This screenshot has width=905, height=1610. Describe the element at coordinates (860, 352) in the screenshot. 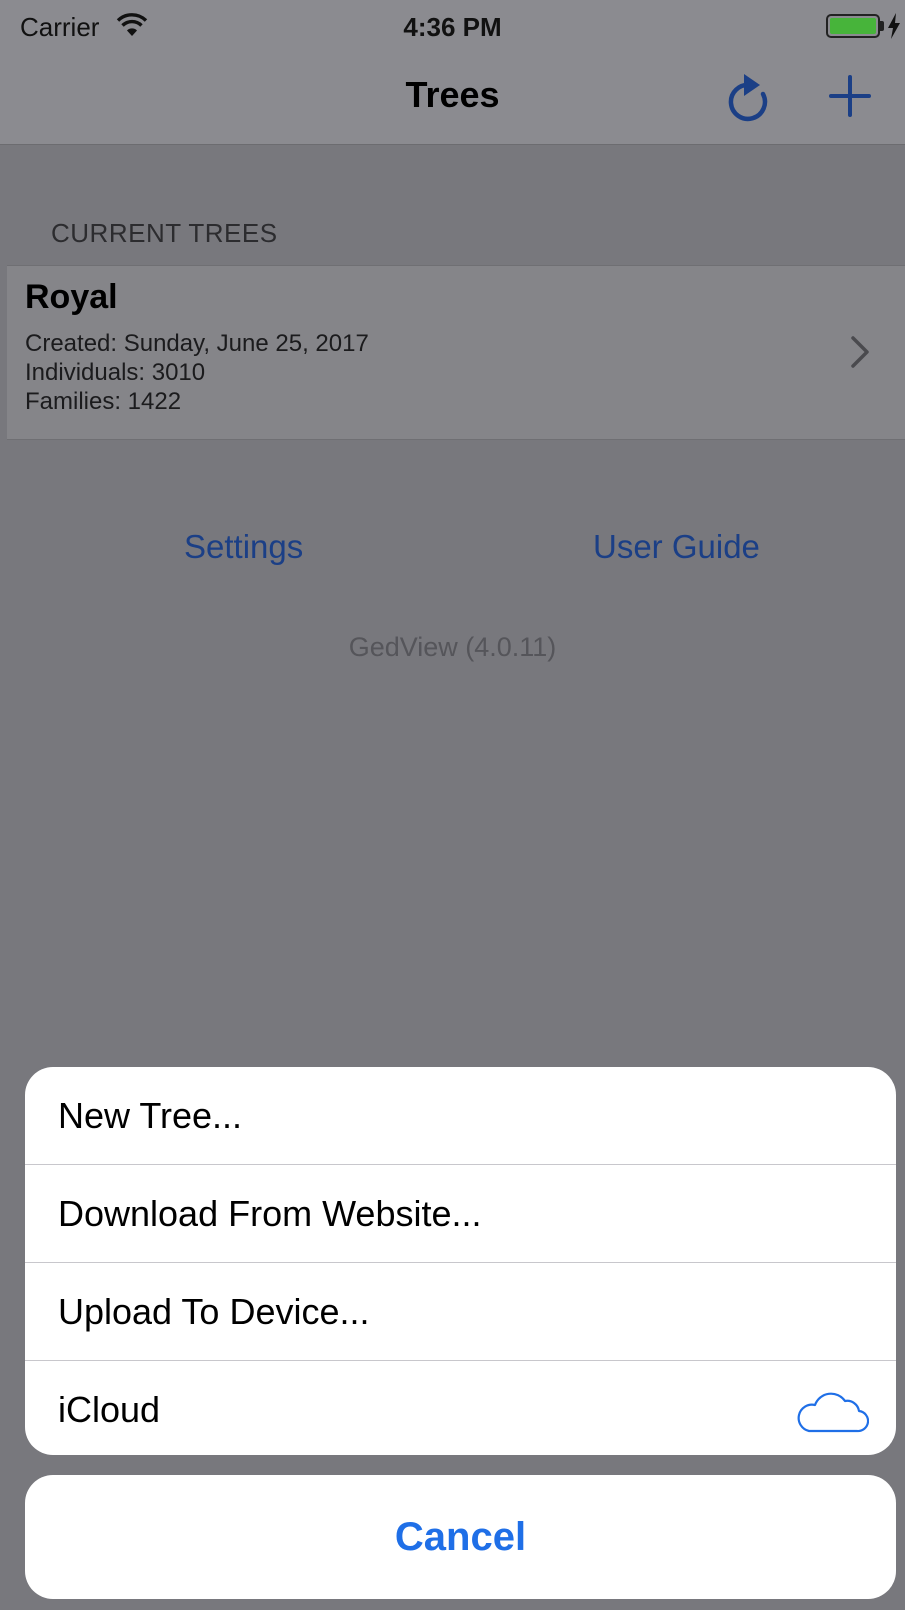

I see `chevron-right-icon` at that location.